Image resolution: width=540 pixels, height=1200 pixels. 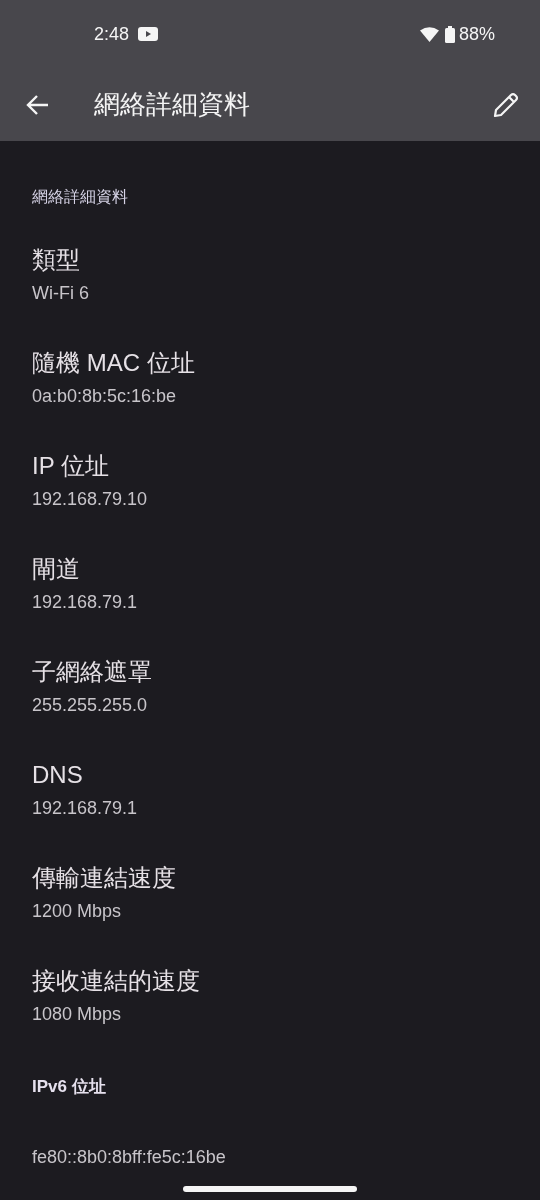 I want to click on edit-button, so click(x=506, y=104).